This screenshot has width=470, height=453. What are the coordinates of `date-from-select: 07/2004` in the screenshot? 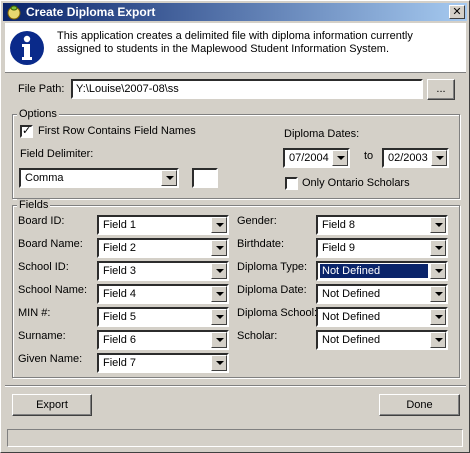 It's located at (316, 158).